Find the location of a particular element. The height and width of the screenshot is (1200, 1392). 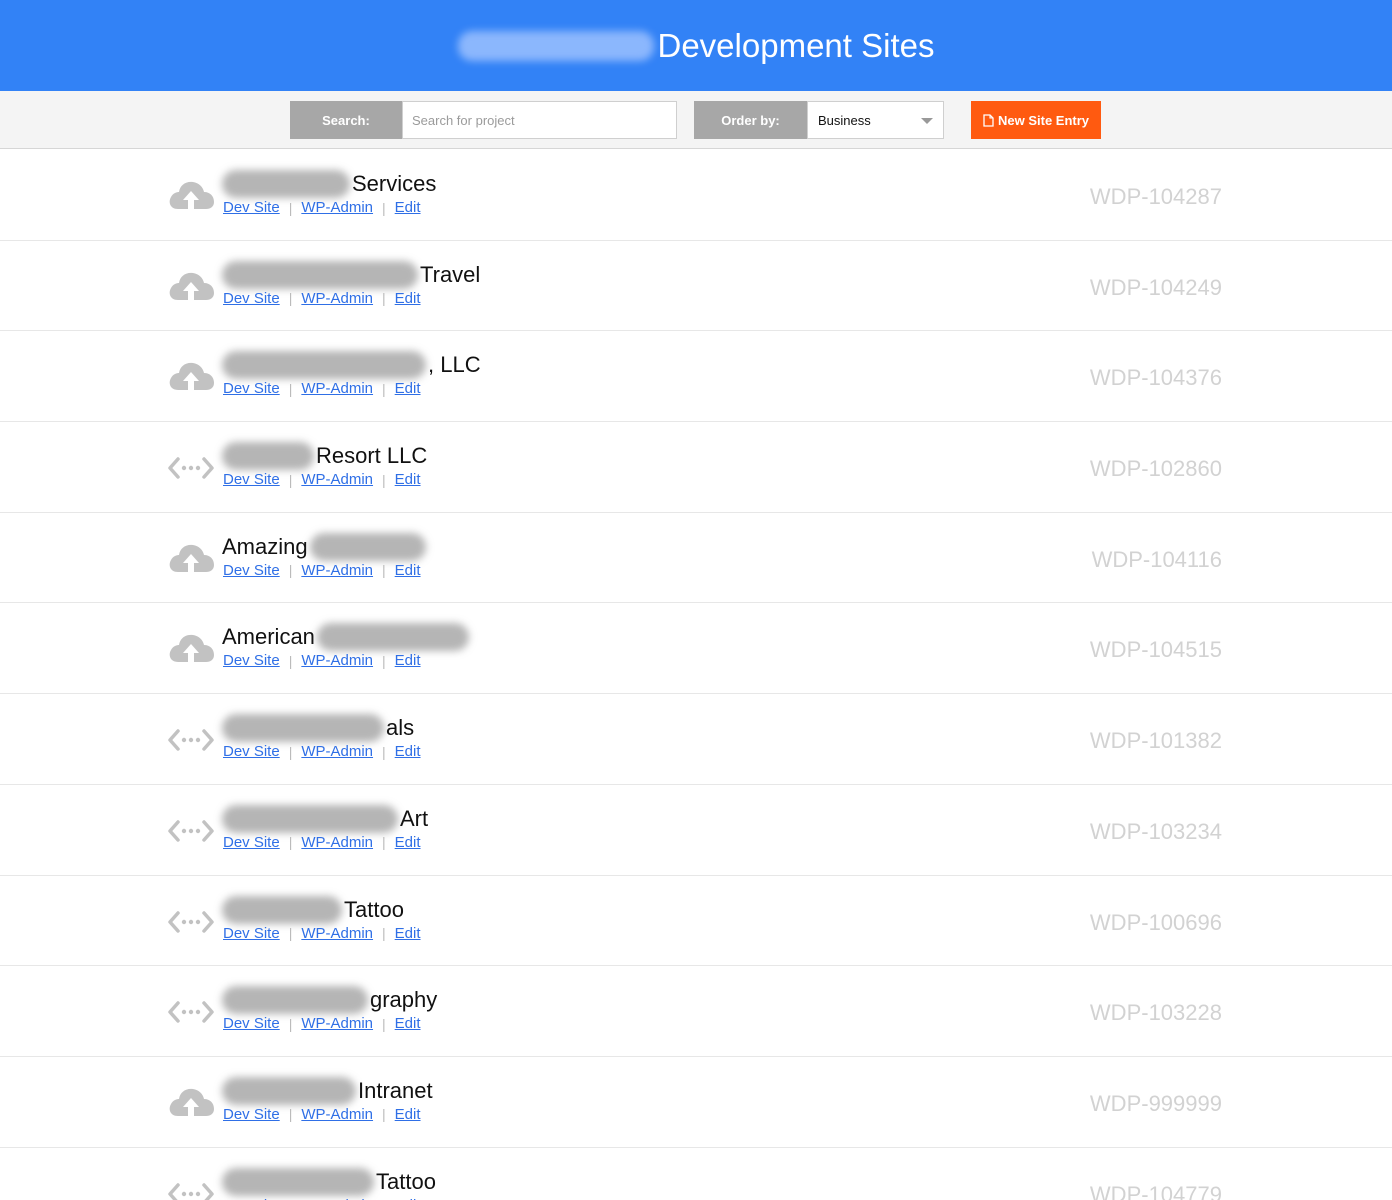

site-title: Tattoo is located at coordinates (313, 909).